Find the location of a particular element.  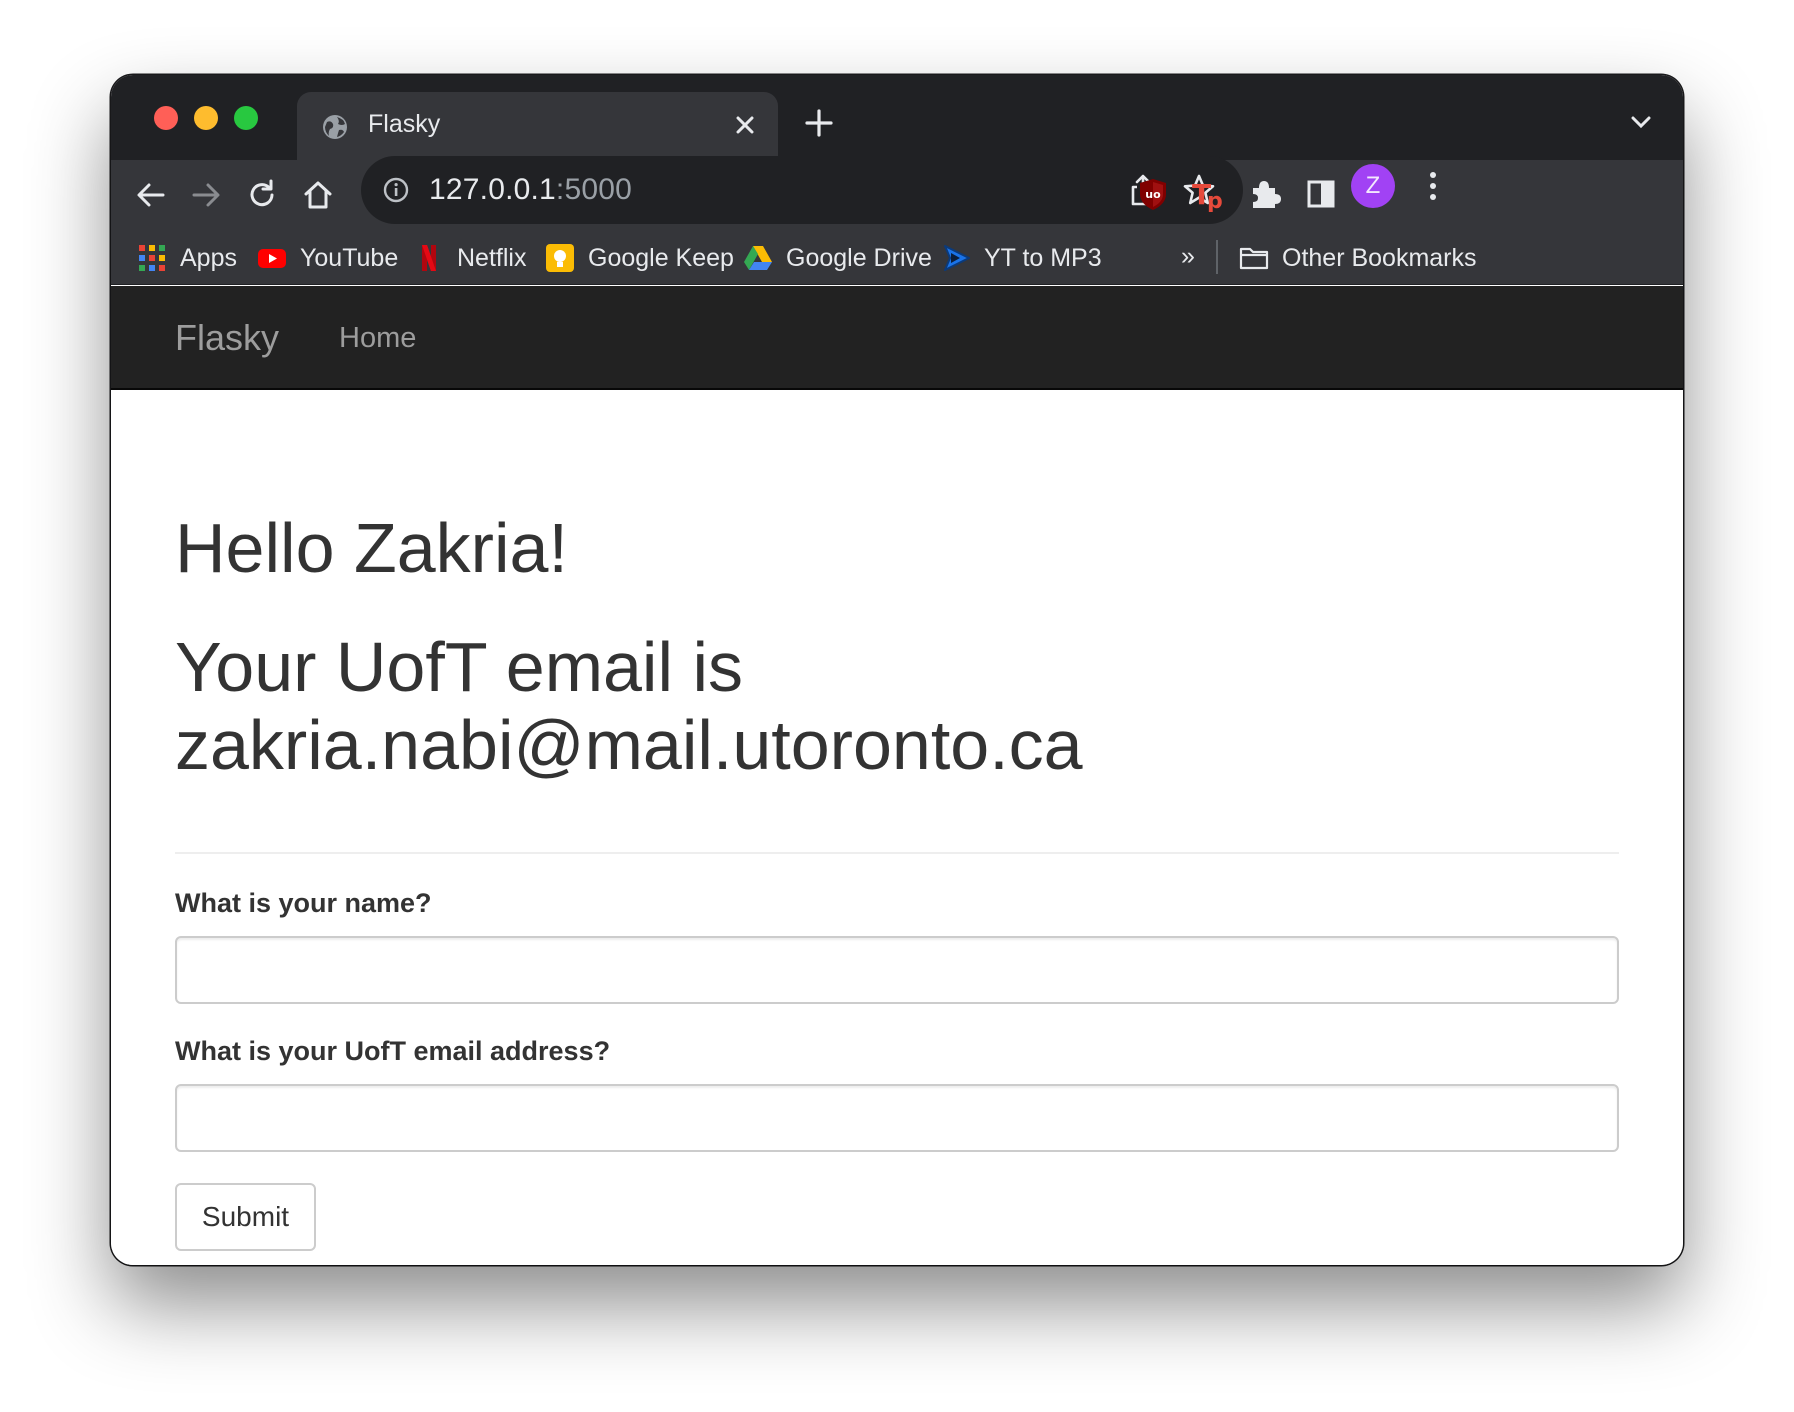

other-bookmarks-label: Other Bookmarks is located at coordinates (1379, 257).